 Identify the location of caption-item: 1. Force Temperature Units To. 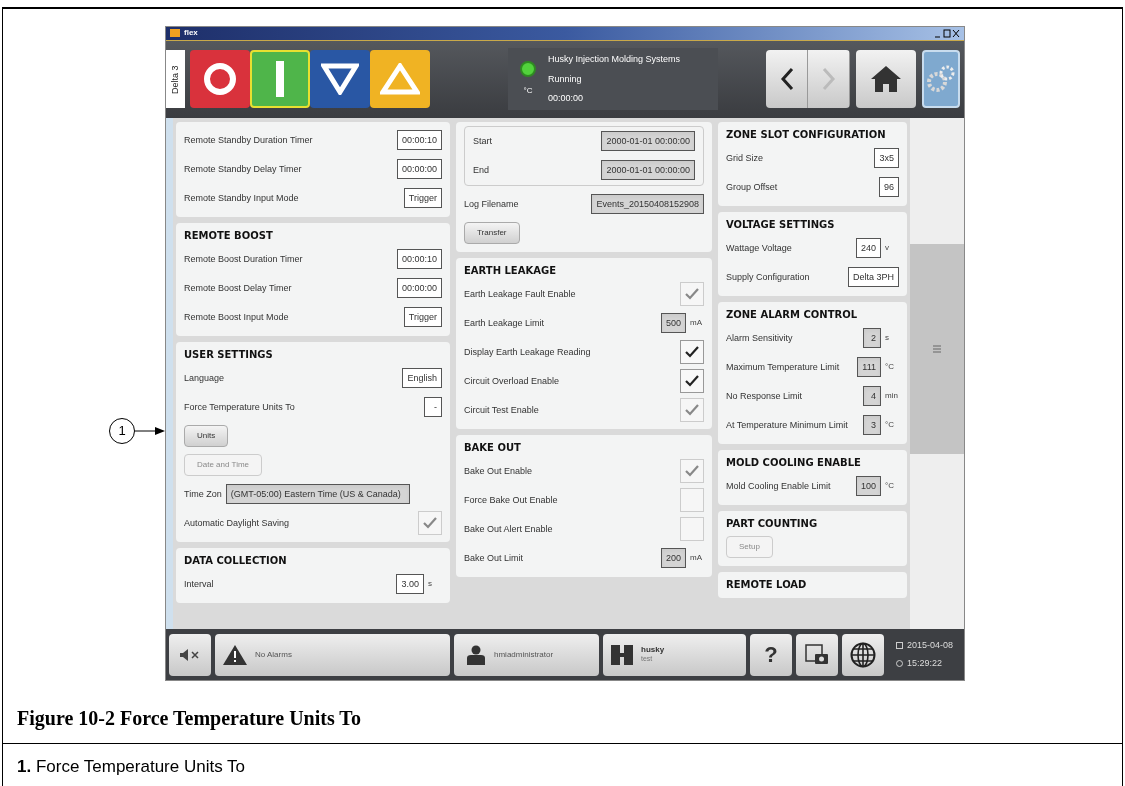
(132, 767).